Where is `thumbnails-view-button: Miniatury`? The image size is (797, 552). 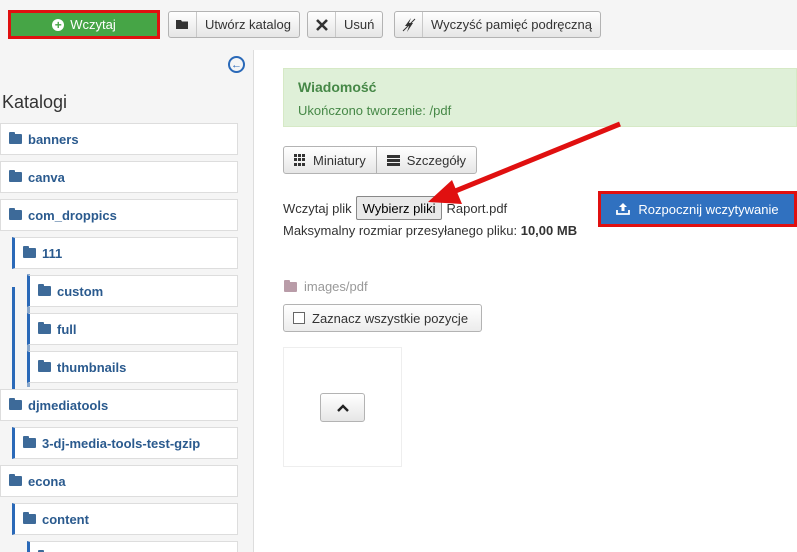
thumbnails-view-button: Miniatury is located at coordinates (330, 160).